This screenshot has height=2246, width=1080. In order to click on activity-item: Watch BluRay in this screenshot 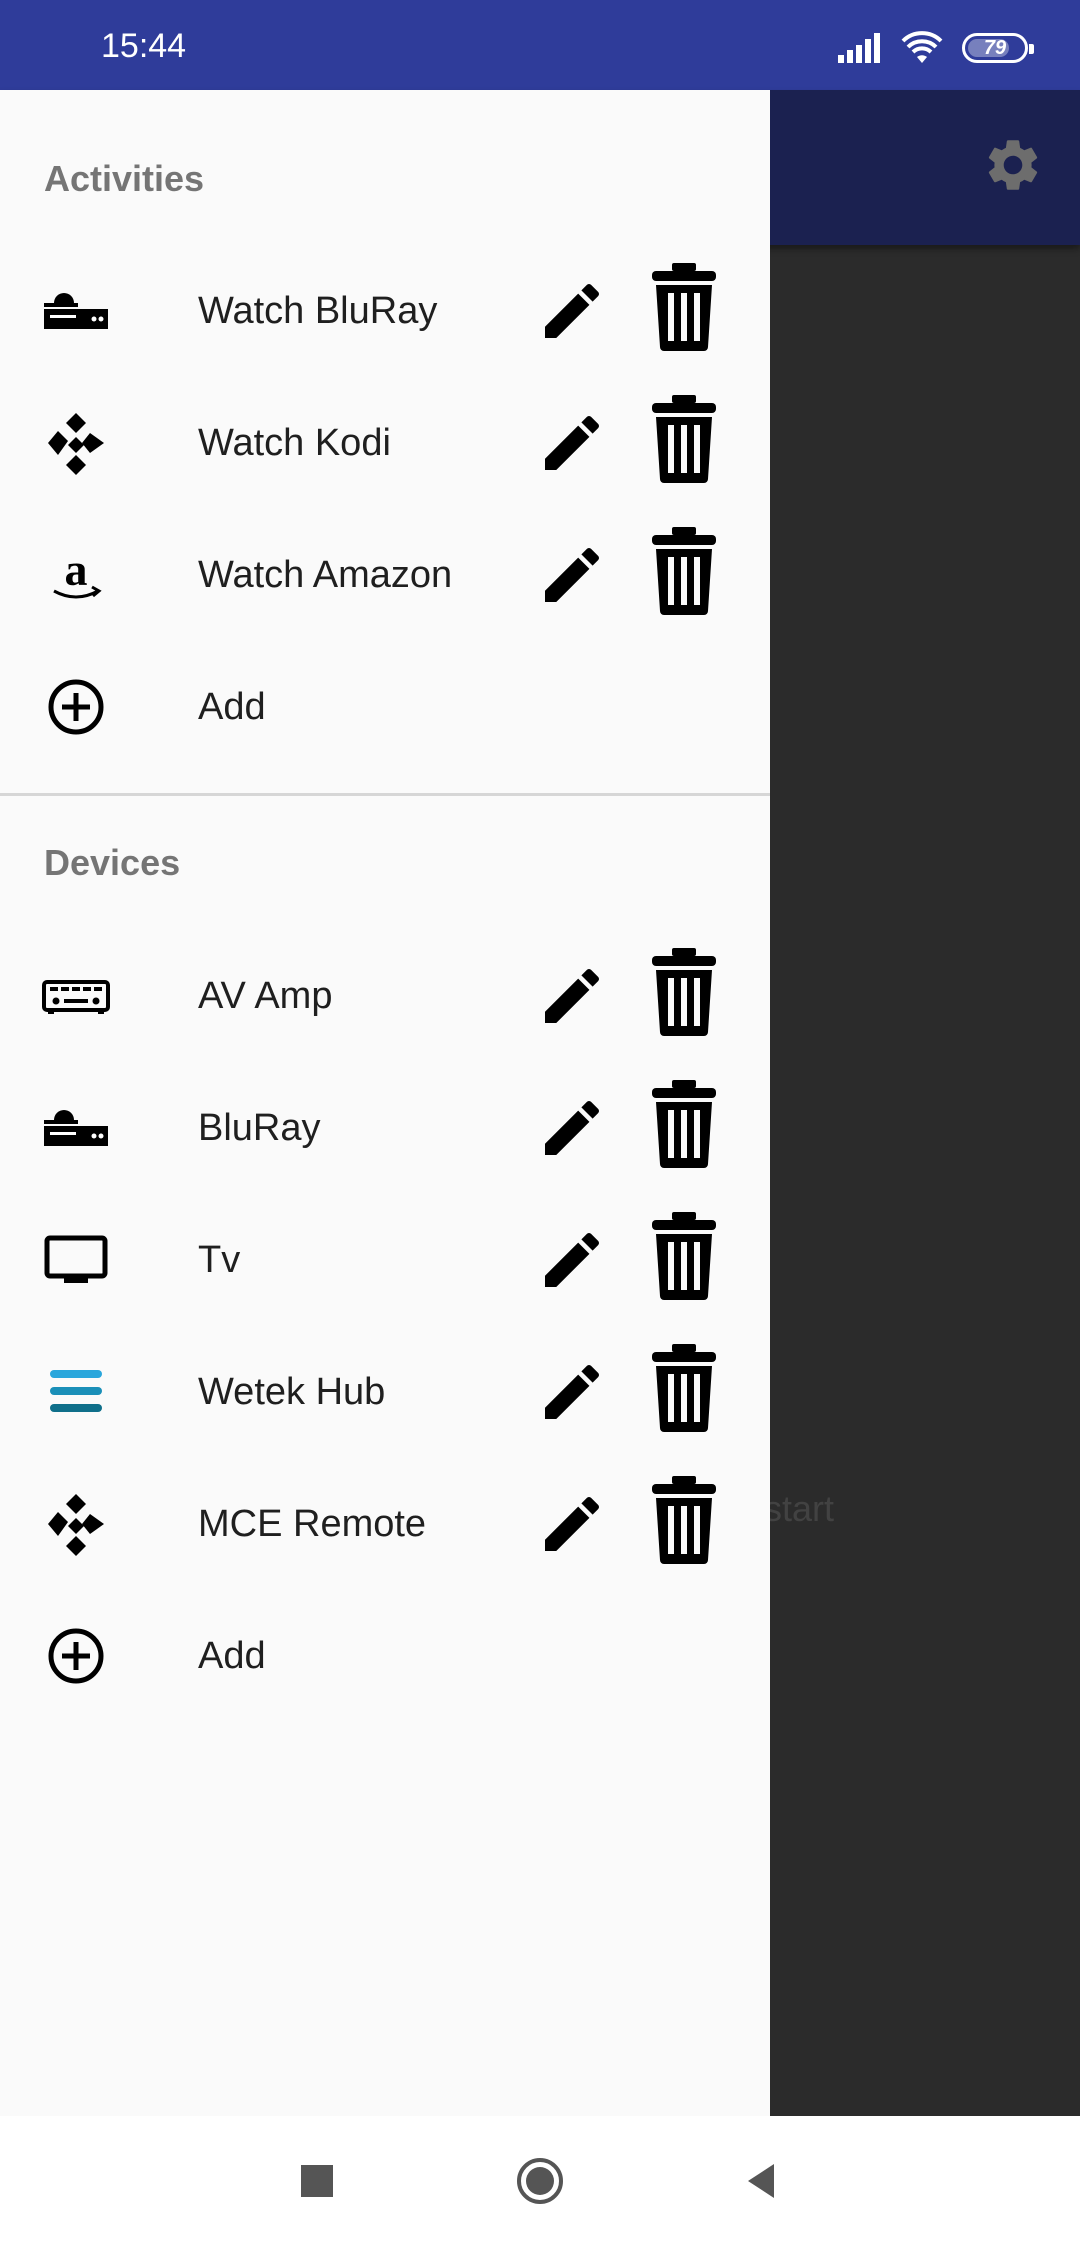, I will do `click(385, 311)`.